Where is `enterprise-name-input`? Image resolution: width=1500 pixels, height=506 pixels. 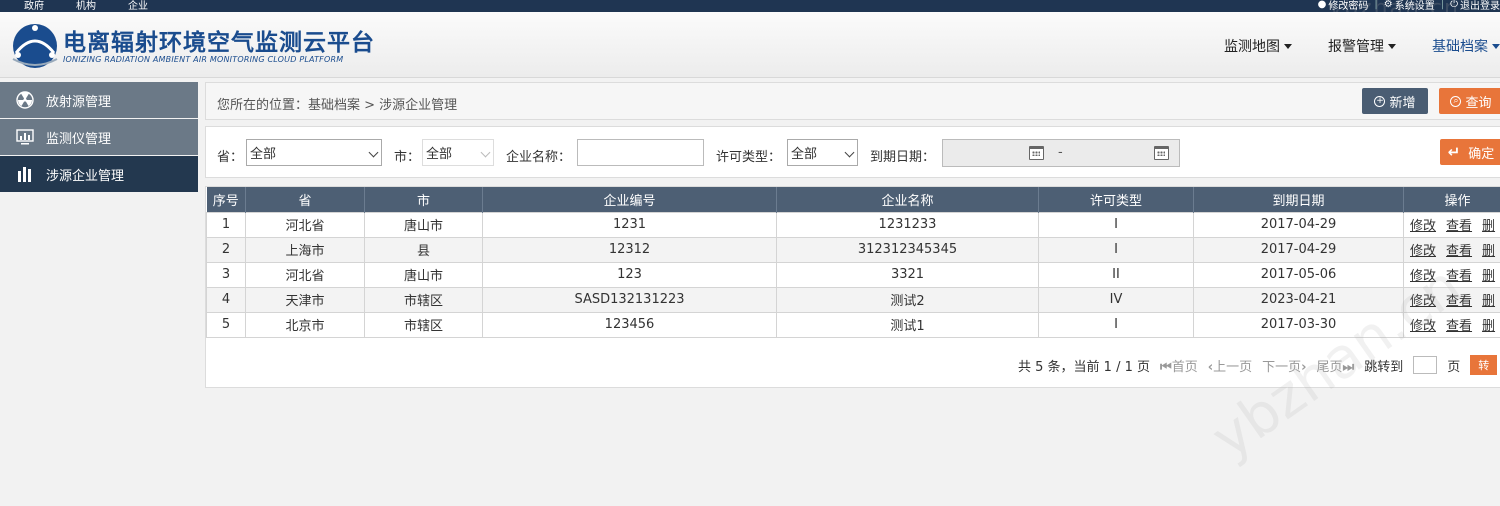
enterprise-name-input is located at coordinates (640, 152).